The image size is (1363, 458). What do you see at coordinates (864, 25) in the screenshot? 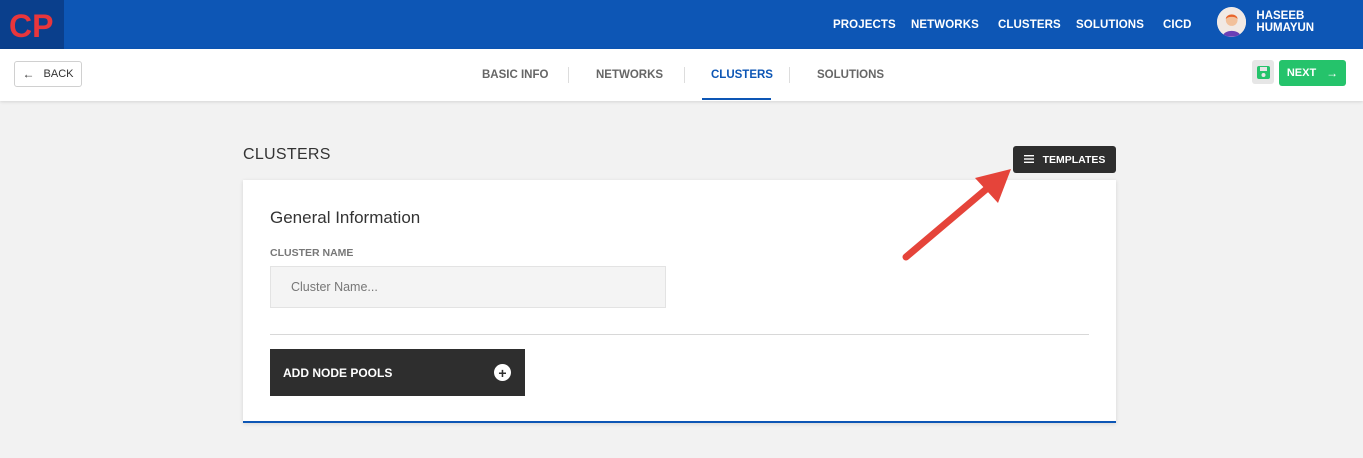
I see `nav-projects: PROJECTS` at bounding box center [864, 25].